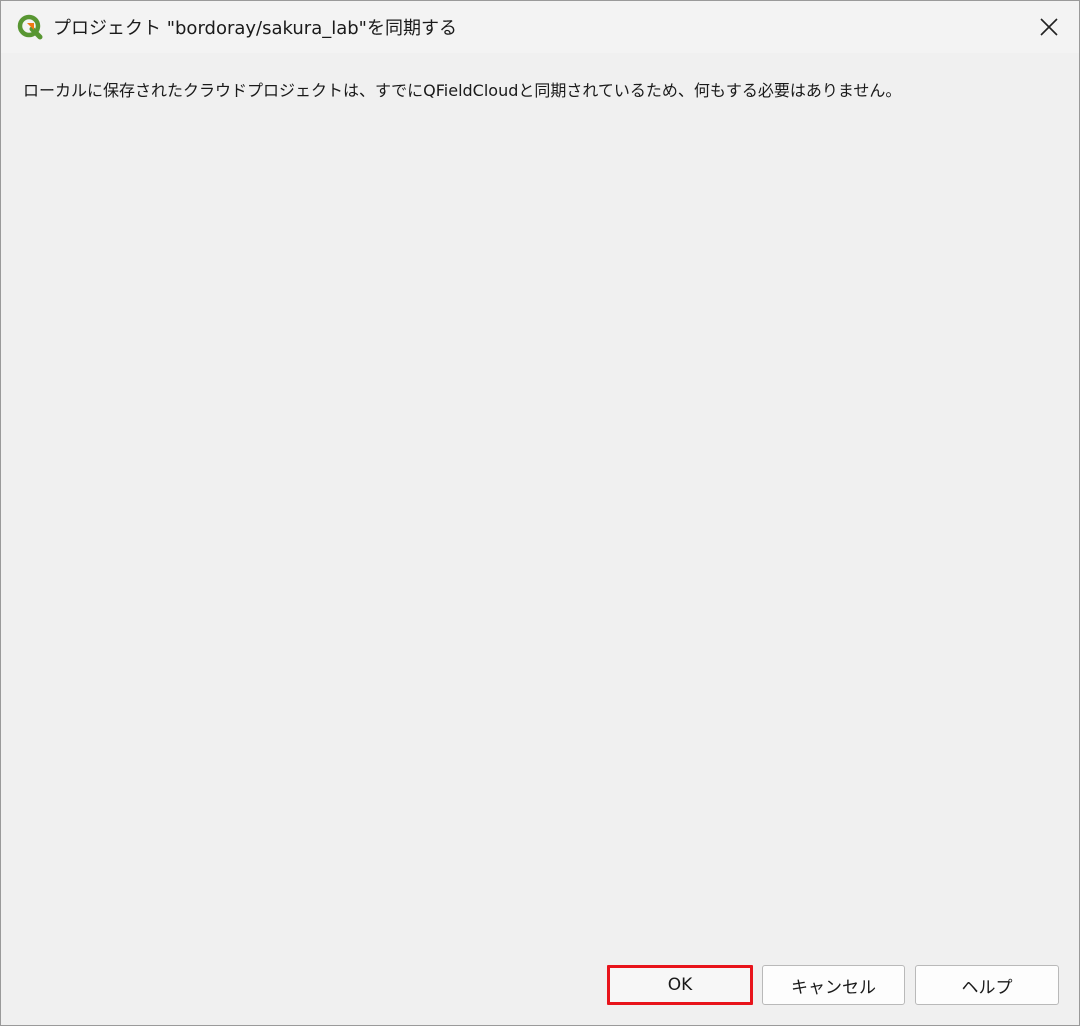 Image resolution: width=1080 pixels, height=1026 pixels. What do you see at coordinates (255, 28) in the screenshot?
I see `window-title: プロジェクト "bordoray/sakura_lab"を同期する` at bounding box center [255, 28].